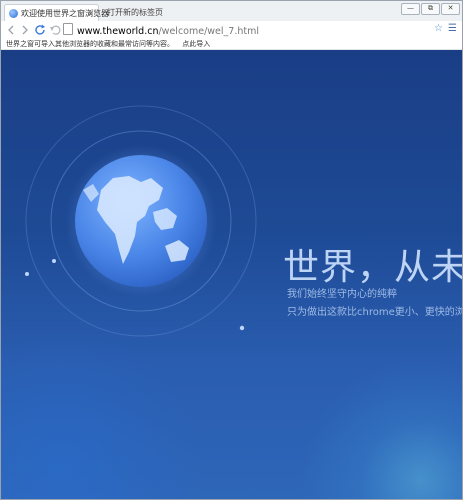 Image resolution: width=463 pixels, height=500 pixels. I want to click on hero-tagline-2: 只为做出这款比chrome更小、更快的浏, so click(374, 312).